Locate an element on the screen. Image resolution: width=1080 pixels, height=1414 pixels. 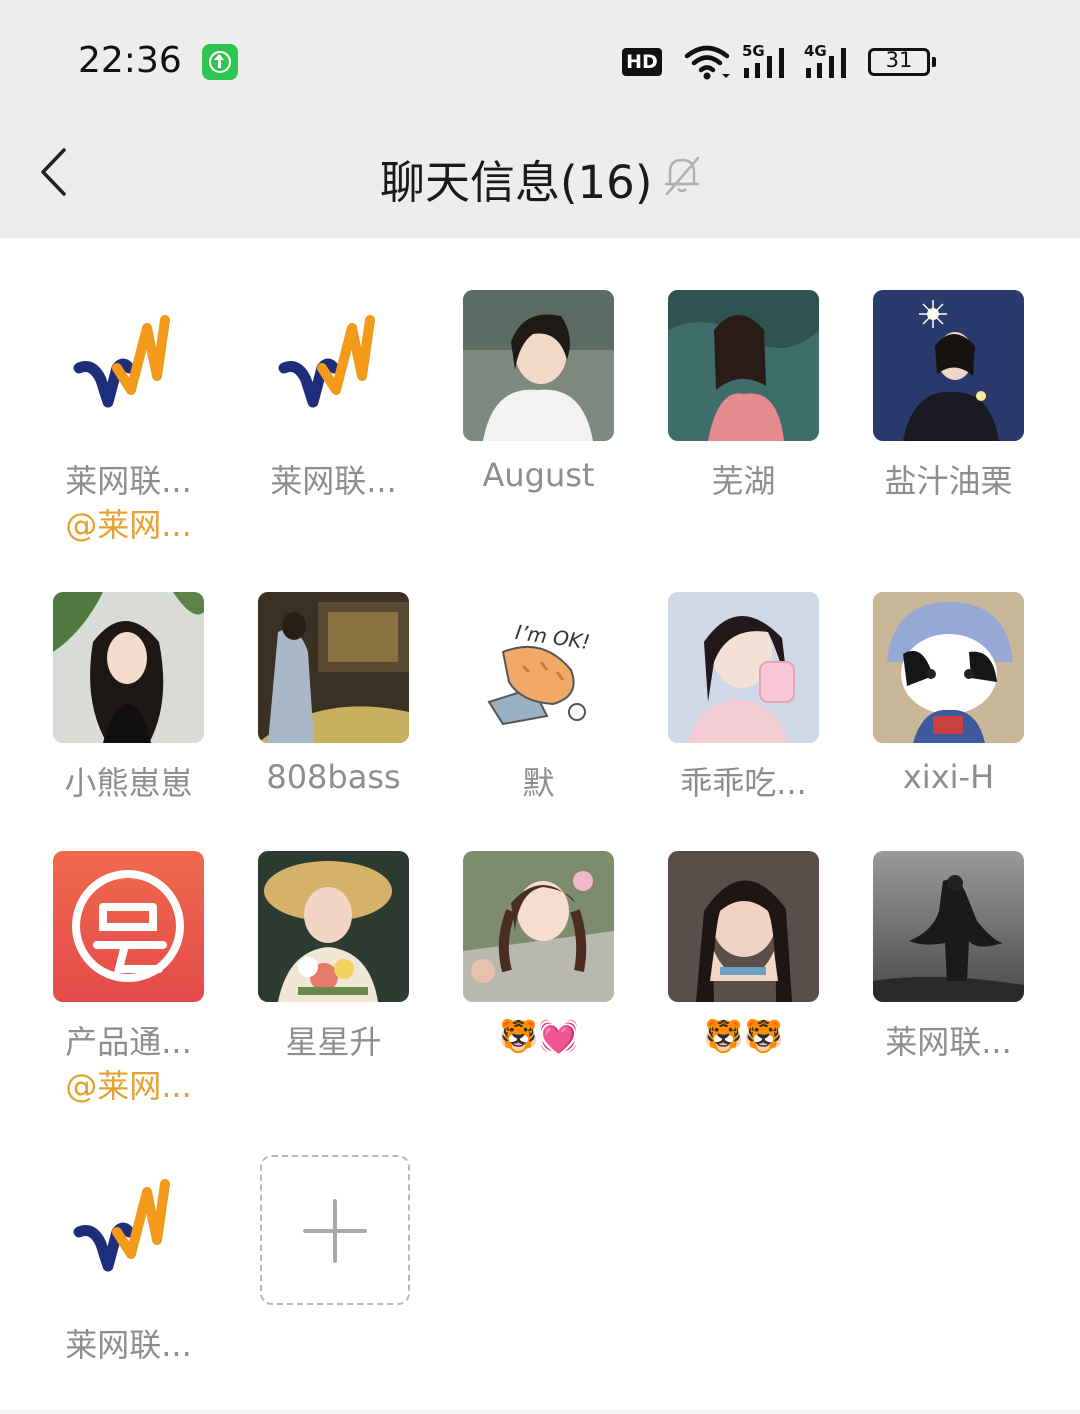
plus-icon is located at coordinates (335, 1231).